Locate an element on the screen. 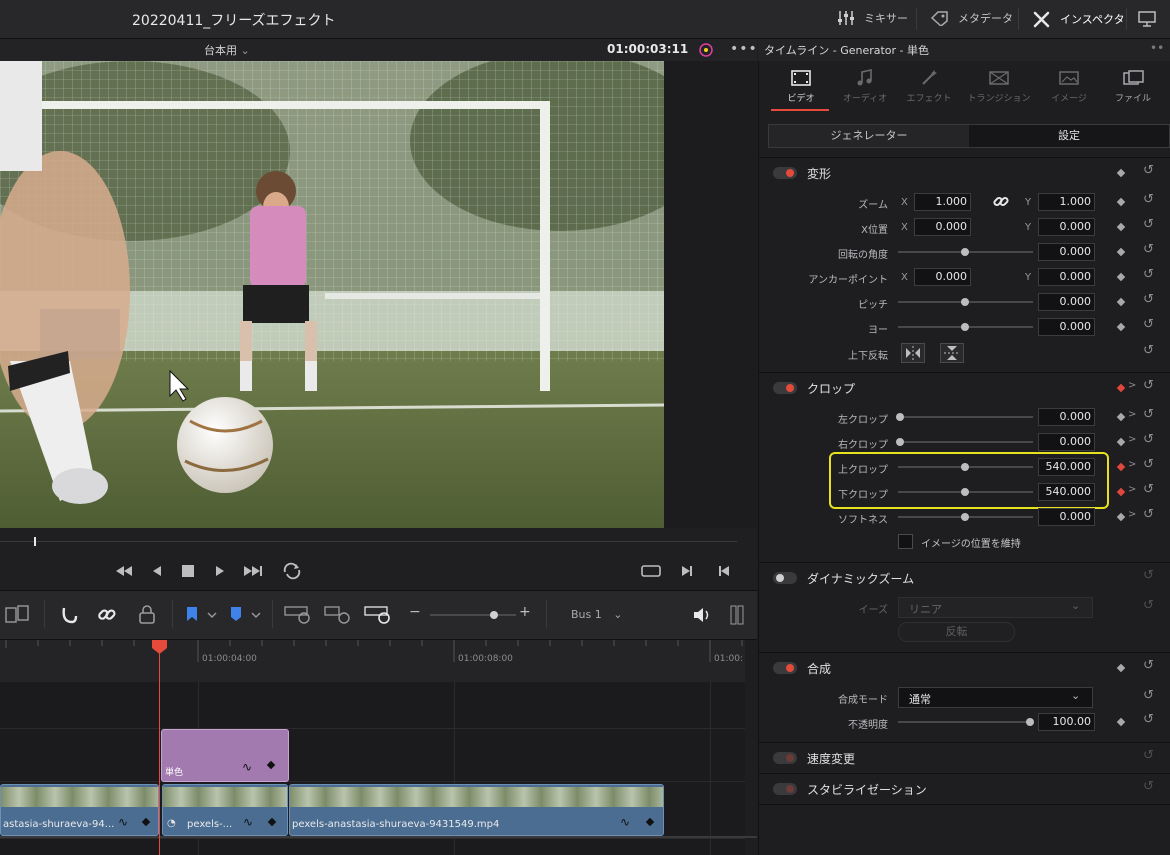  flip-vertical-button is located at coordinates (952, 353).